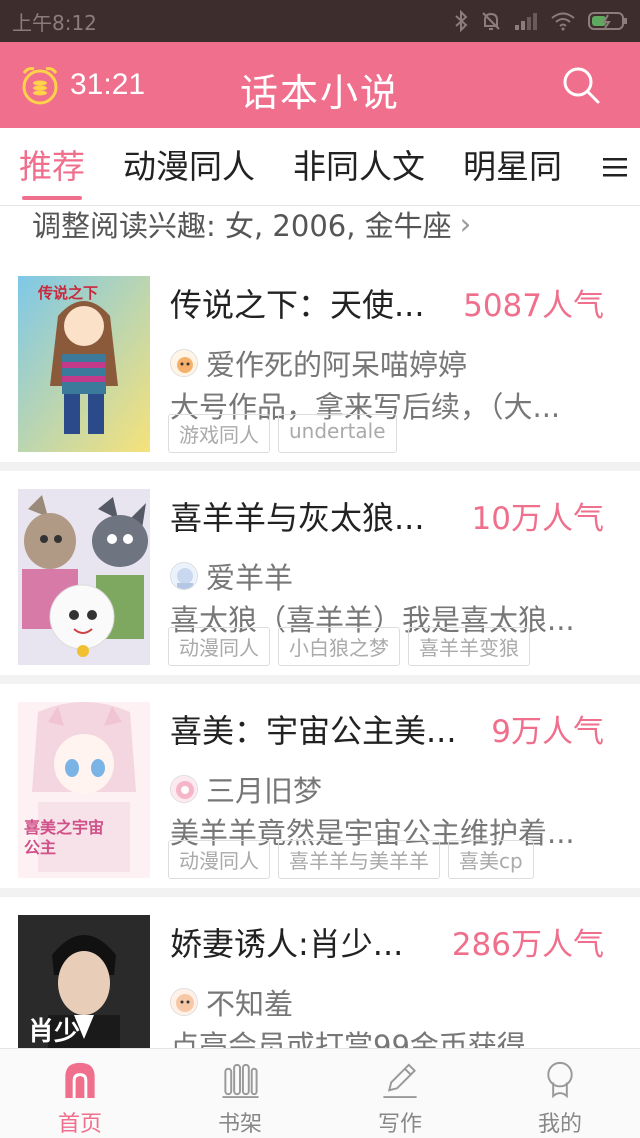 The image size is (640, 1138). I want to click on nav-bookshelf: 书架, so click(240, 1093).